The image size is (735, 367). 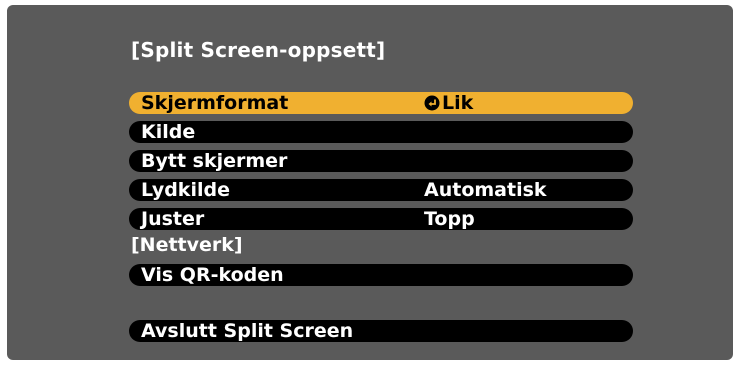 I want to click on menu-item-label: Juster, so click(x=173, y=219).